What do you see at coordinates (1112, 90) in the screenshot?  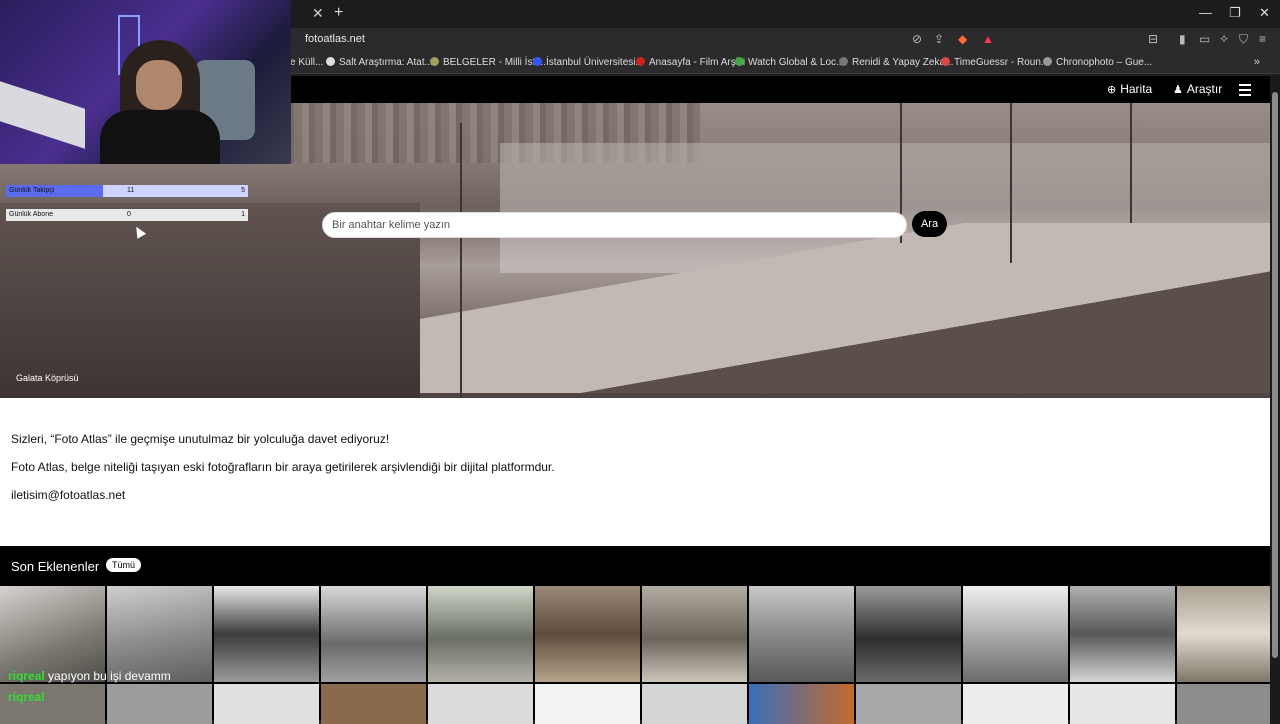 I see `globe-icon: ⊕` at bounding box center [1112, 90].